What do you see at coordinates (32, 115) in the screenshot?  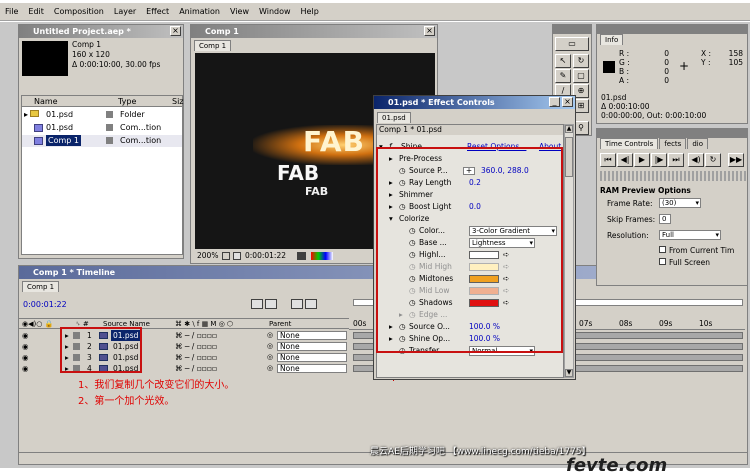 I see `folder-icon: ▸` at bounding box center [32, 115].